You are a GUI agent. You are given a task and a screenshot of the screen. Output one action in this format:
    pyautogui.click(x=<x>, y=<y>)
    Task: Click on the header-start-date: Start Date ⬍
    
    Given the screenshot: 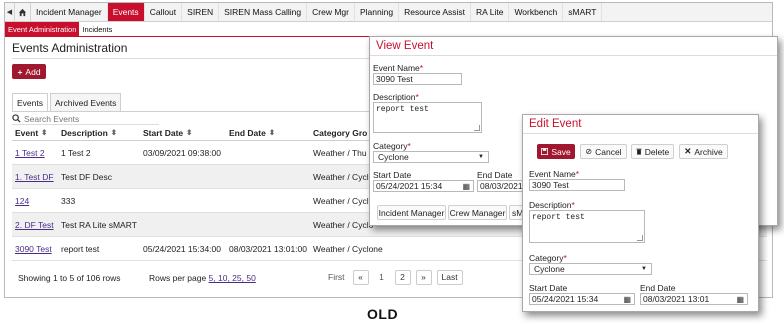 What is the action you would take?
    pyautogui.click(x=183, y=132)
    